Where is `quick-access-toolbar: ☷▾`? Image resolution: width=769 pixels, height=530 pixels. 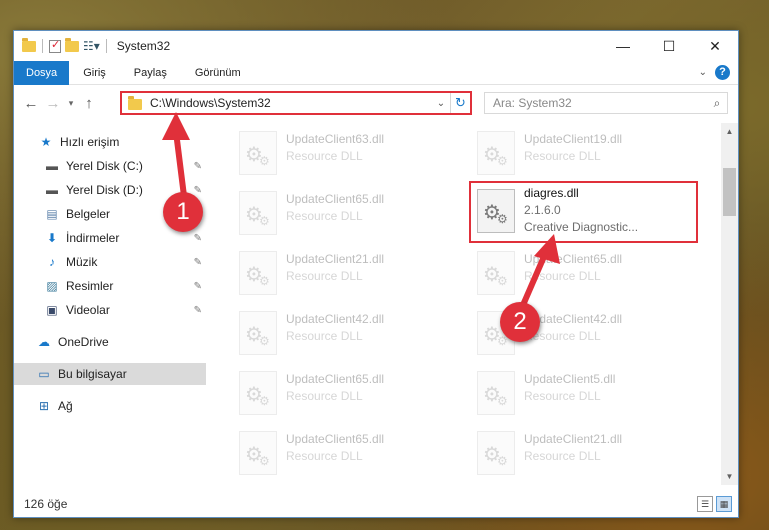 quick-access-toolbar: ☷▾ is located at coordinates (65, 45).